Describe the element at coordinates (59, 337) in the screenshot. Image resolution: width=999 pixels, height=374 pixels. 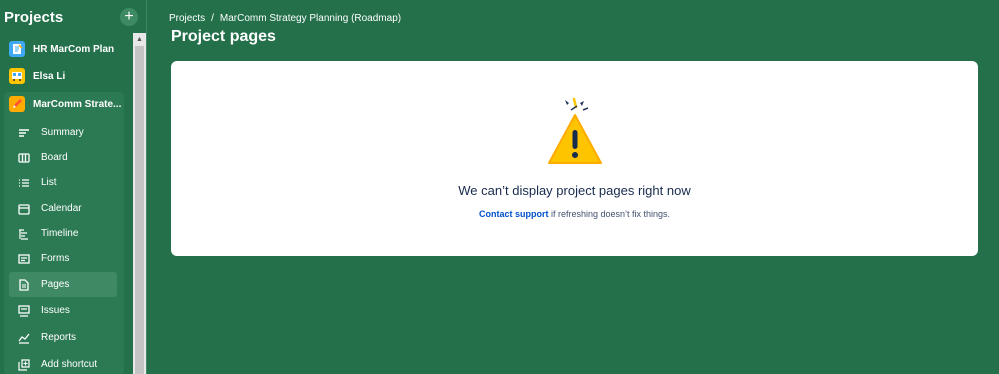
I see `nav-label: Reports` at that location.